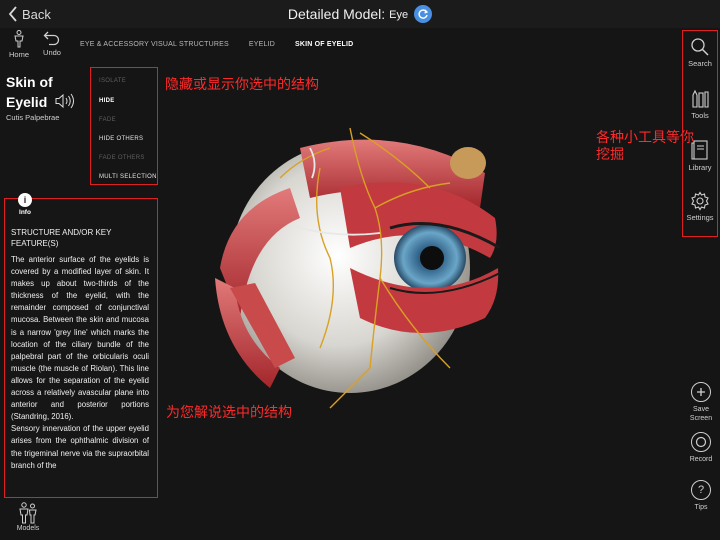  I want to click on home-button: Home, so click(19, 44).